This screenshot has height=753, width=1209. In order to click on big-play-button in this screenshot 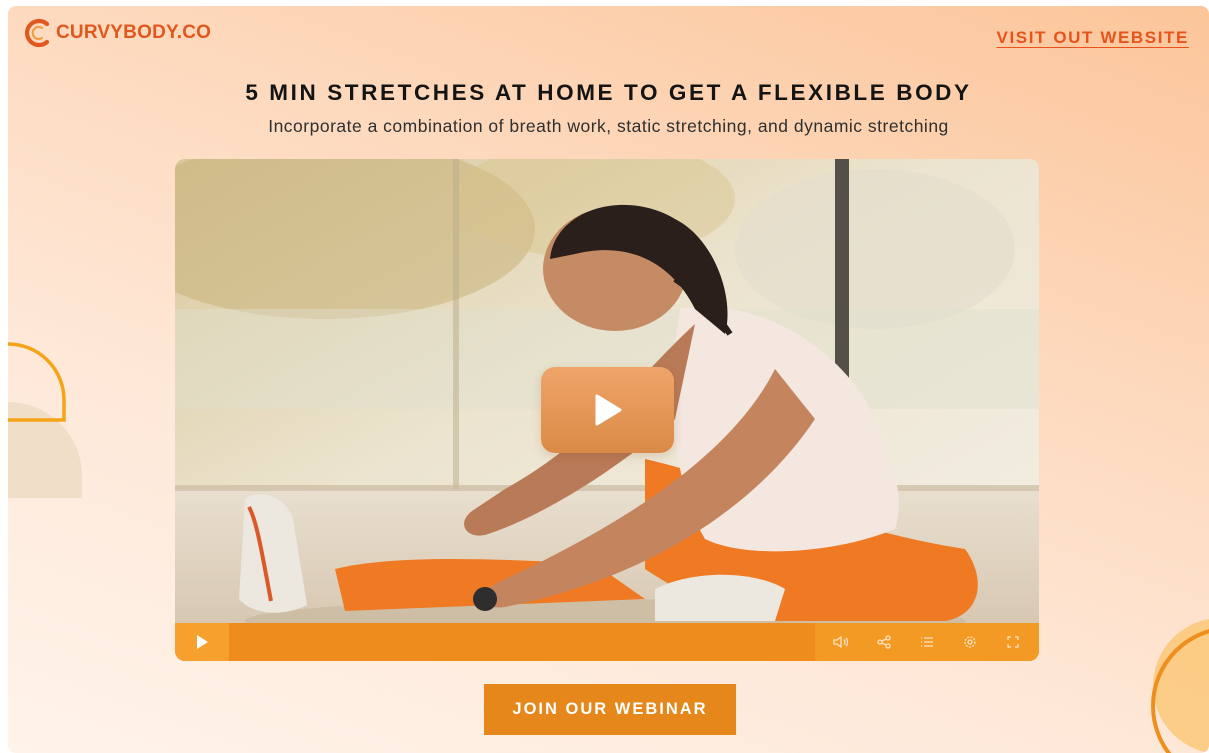, I will do `click(607, 410)`.